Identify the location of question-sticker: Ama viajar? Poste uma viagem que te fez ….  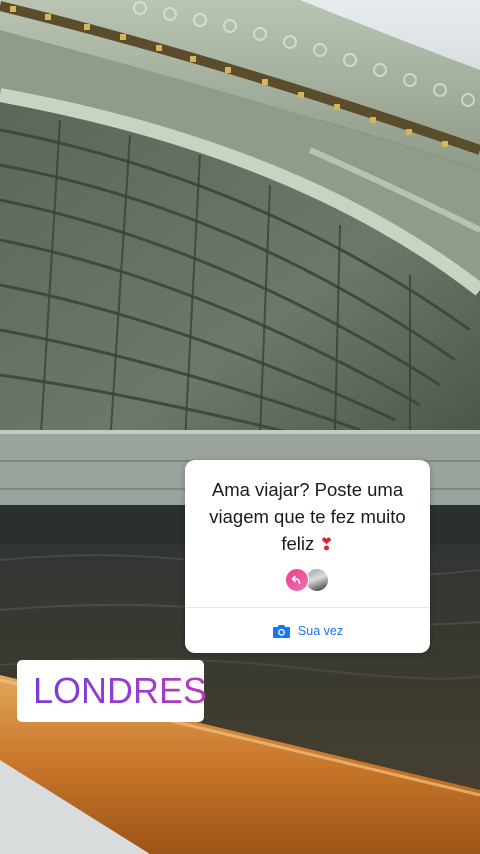
(307, 556).